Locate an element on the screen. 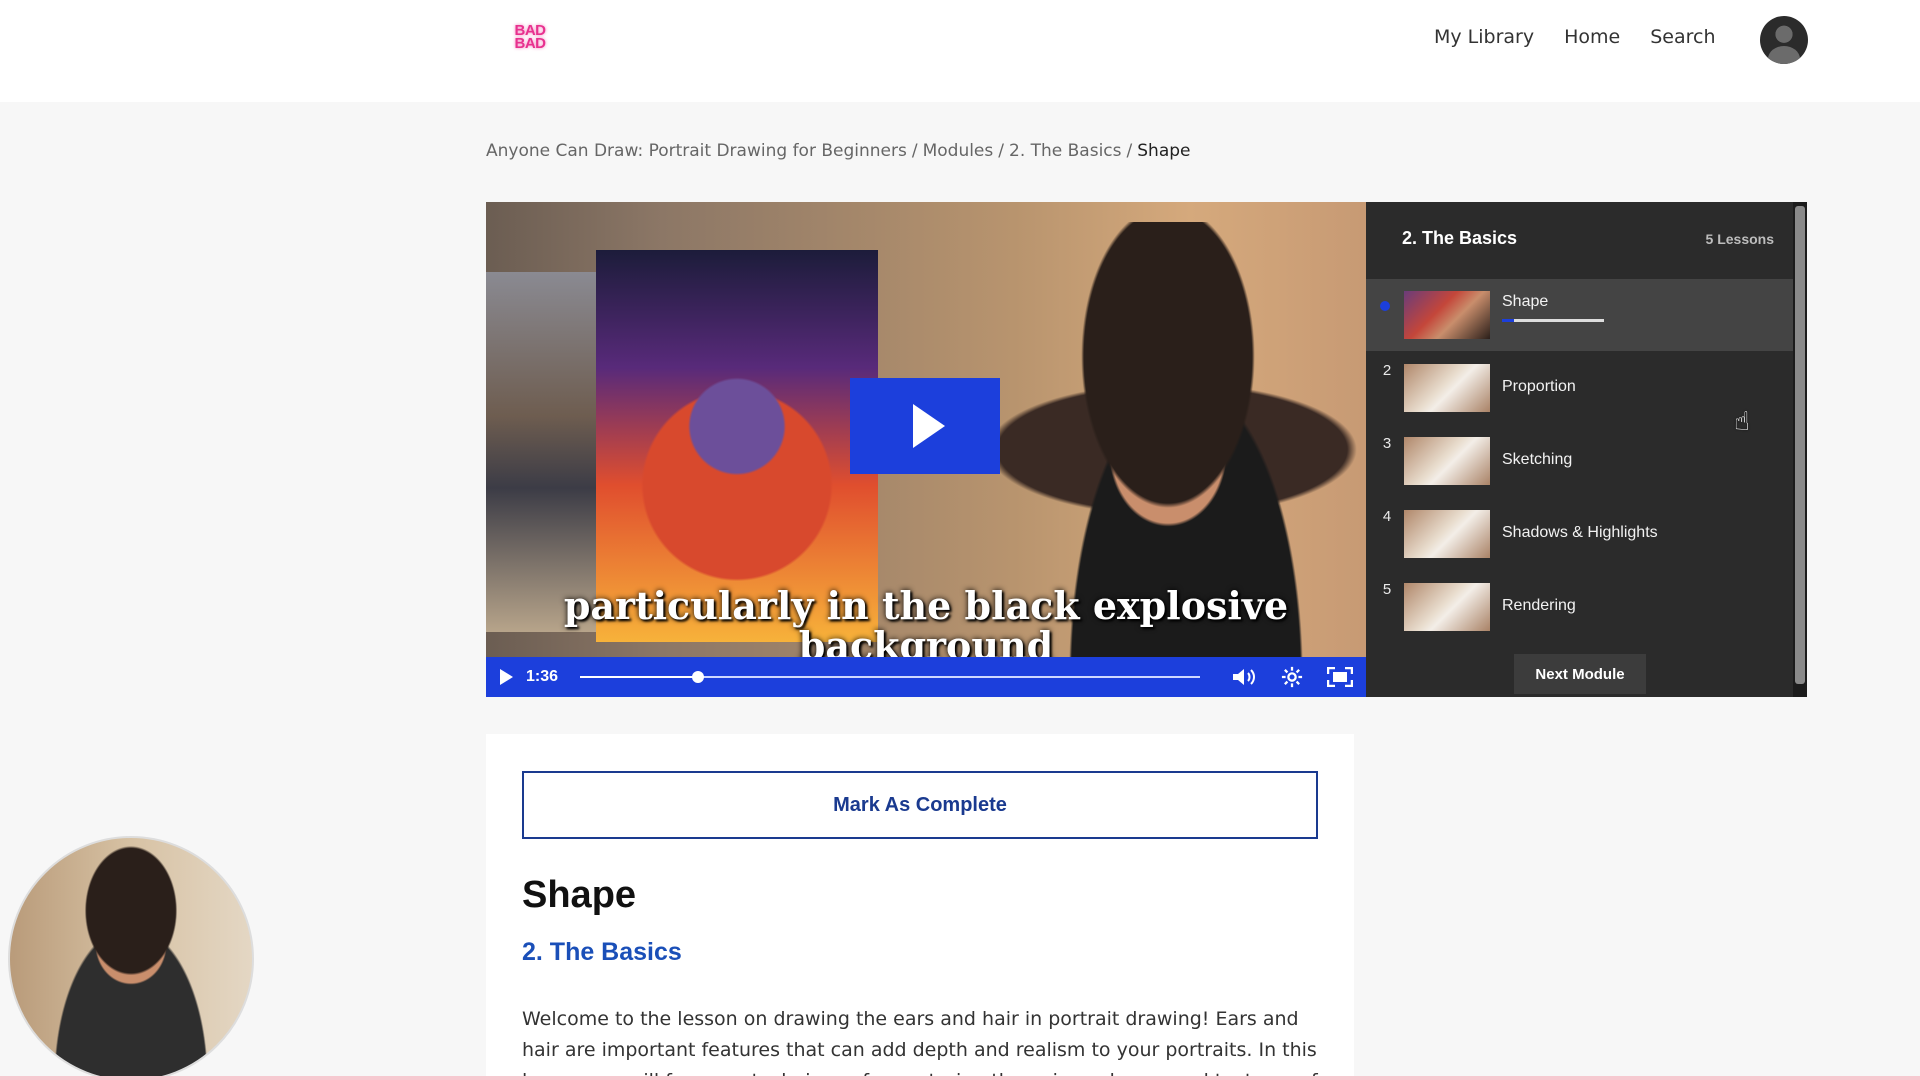  lesson-progress-bar is located at coordinates (1553, 320).